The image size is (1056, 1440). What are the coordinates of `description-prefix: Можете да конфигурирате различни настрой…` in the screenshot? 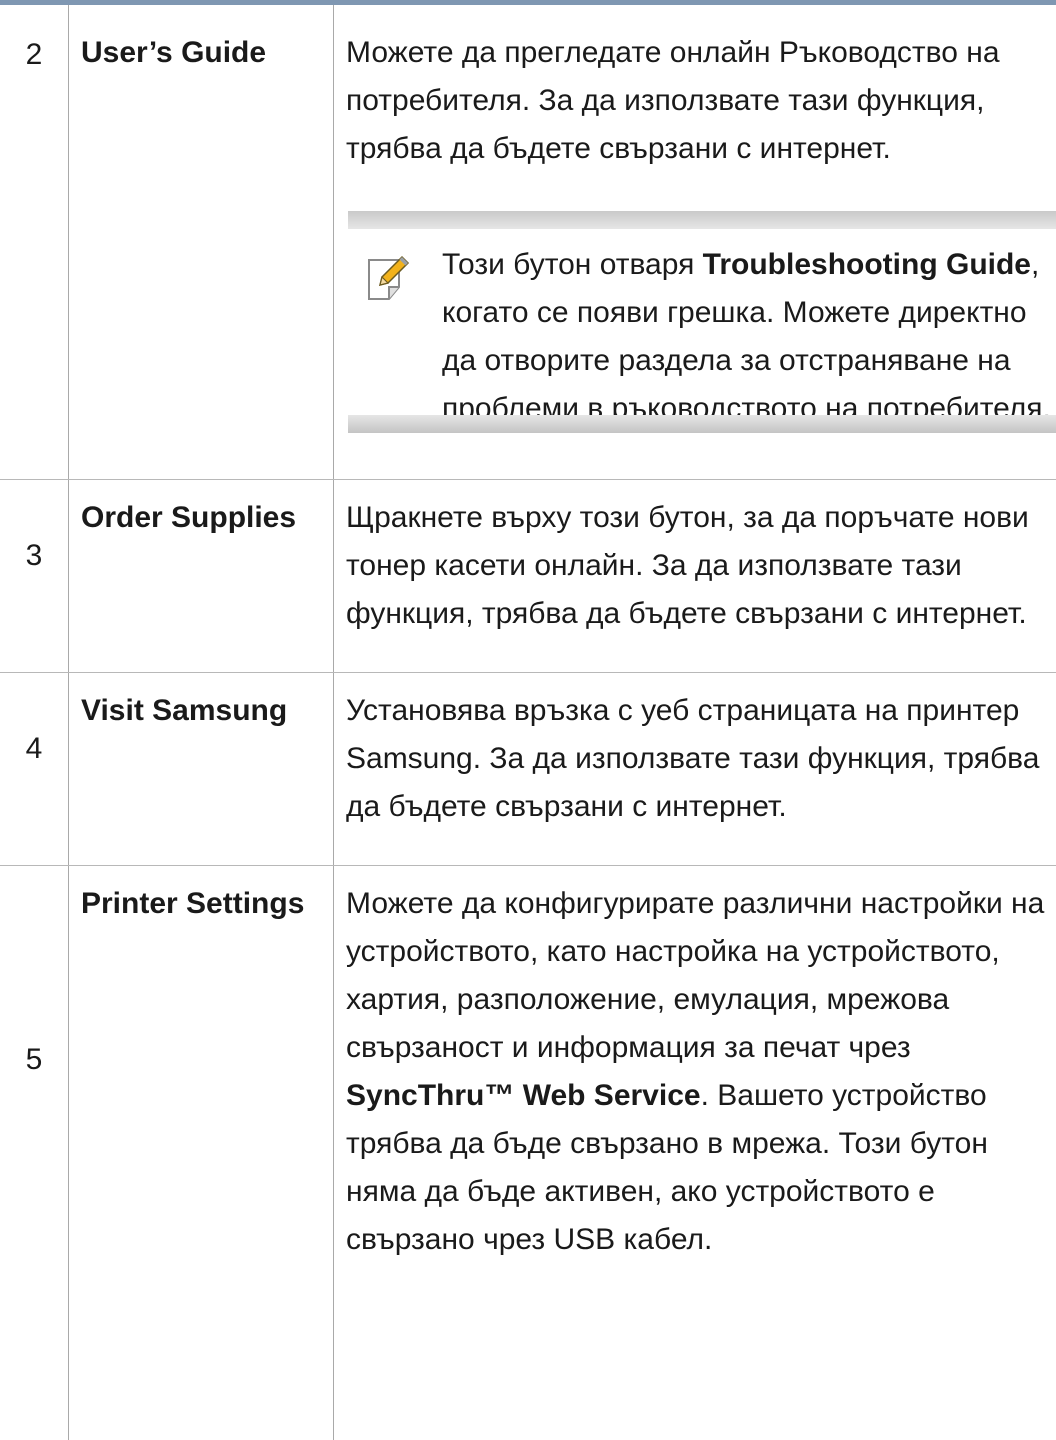 It's located at (695, 975).